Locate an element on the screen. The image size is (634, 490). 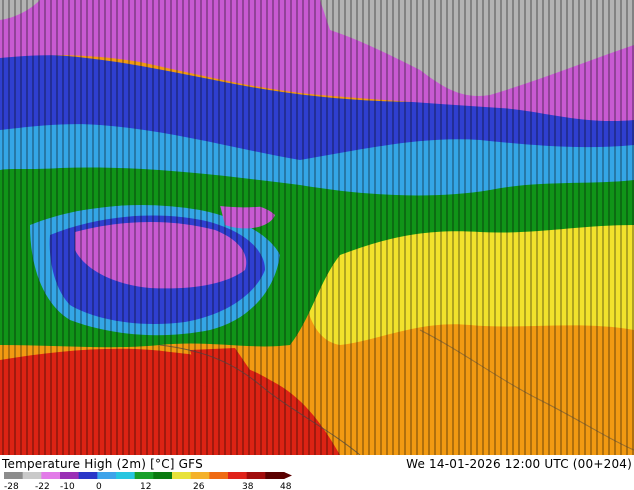
legend-tick-label: -10 is located at coordinates (67, 486).